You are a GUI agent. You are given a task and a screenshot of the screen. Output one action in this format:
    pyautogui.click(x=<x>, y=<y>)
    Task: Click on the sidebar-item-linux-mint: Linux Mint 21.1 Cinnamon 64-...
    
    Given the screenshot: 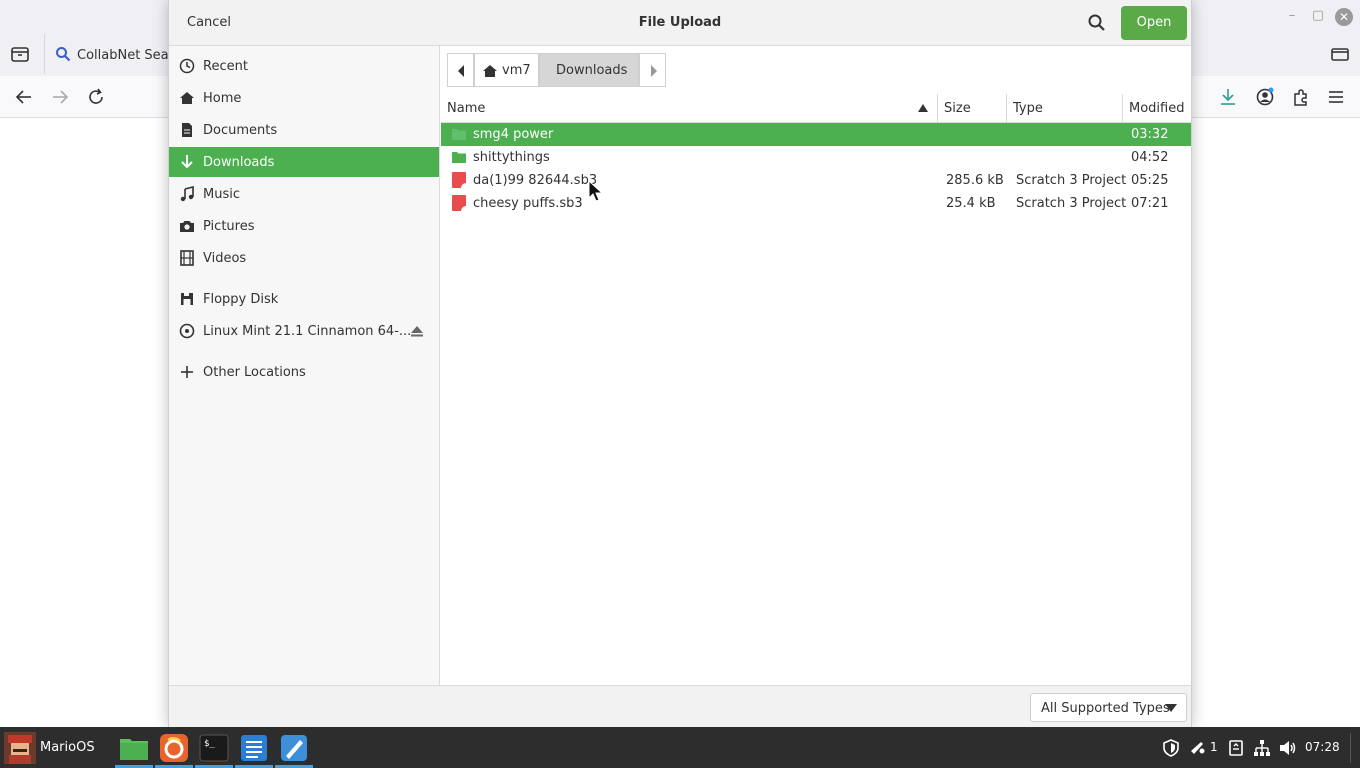 What is the action you would take?
    pyautogui.click(x=304, y=331)
    